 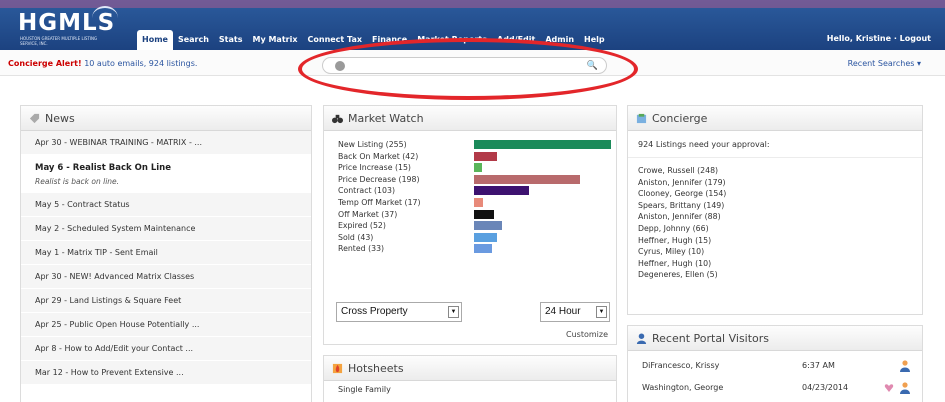 What do you see at coordinates (711, 338) in the screenshot?
I see `portal-visitors-title: Recent Portal Visitors` at bounding box center [711, 338].